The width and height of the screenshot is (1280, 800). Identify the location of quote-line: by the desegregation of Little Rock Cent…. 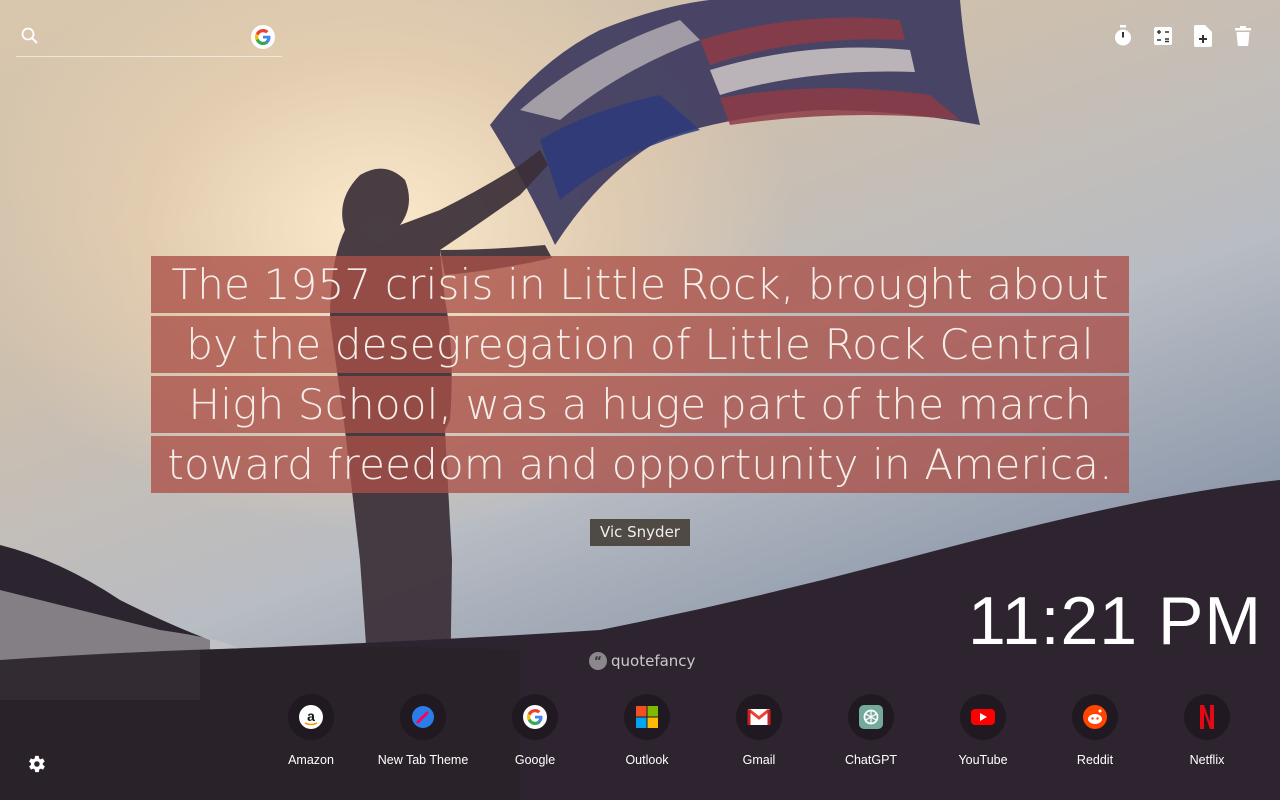
(640, 344).